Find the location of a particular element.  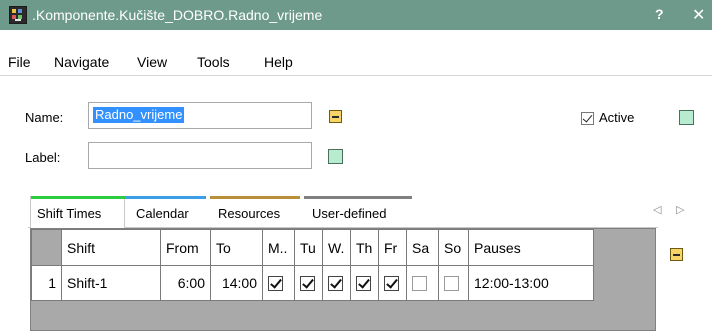

active-label: Active is located at coordinates (617, 117).